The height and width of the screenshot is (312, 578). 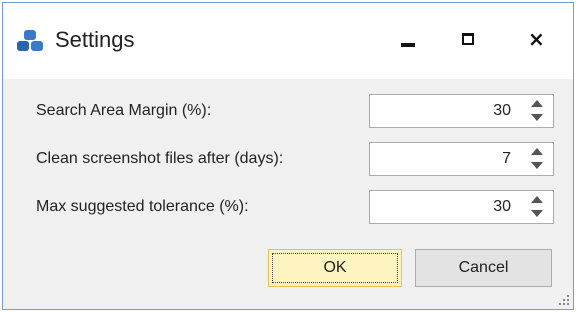 I want to click on clean-screenshots-spinner: 7, so click(x=461, y=159).